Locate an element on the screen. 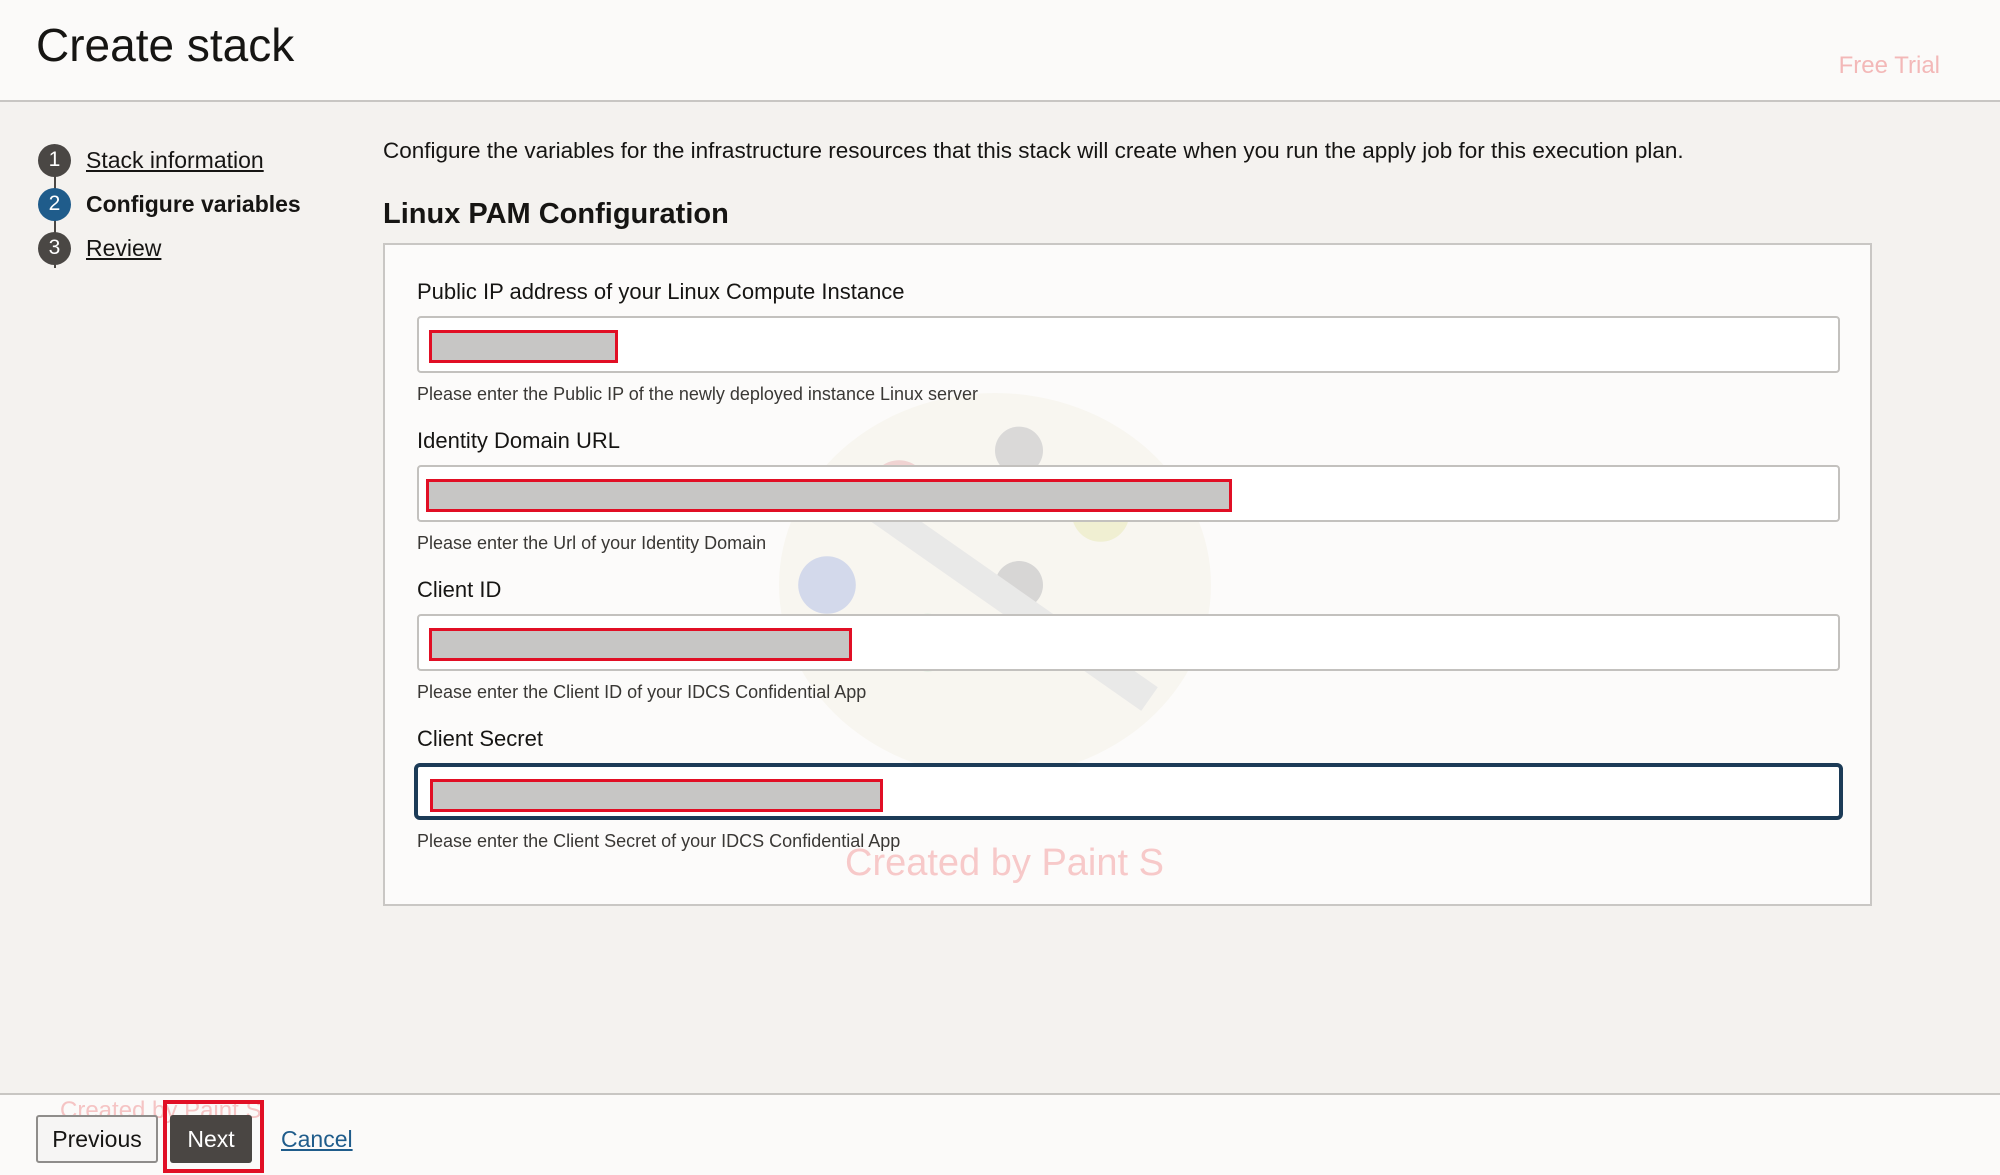 This screenshot has height=1175, width=2000. step-number-3: 3 is located at coordinates (54, 248).